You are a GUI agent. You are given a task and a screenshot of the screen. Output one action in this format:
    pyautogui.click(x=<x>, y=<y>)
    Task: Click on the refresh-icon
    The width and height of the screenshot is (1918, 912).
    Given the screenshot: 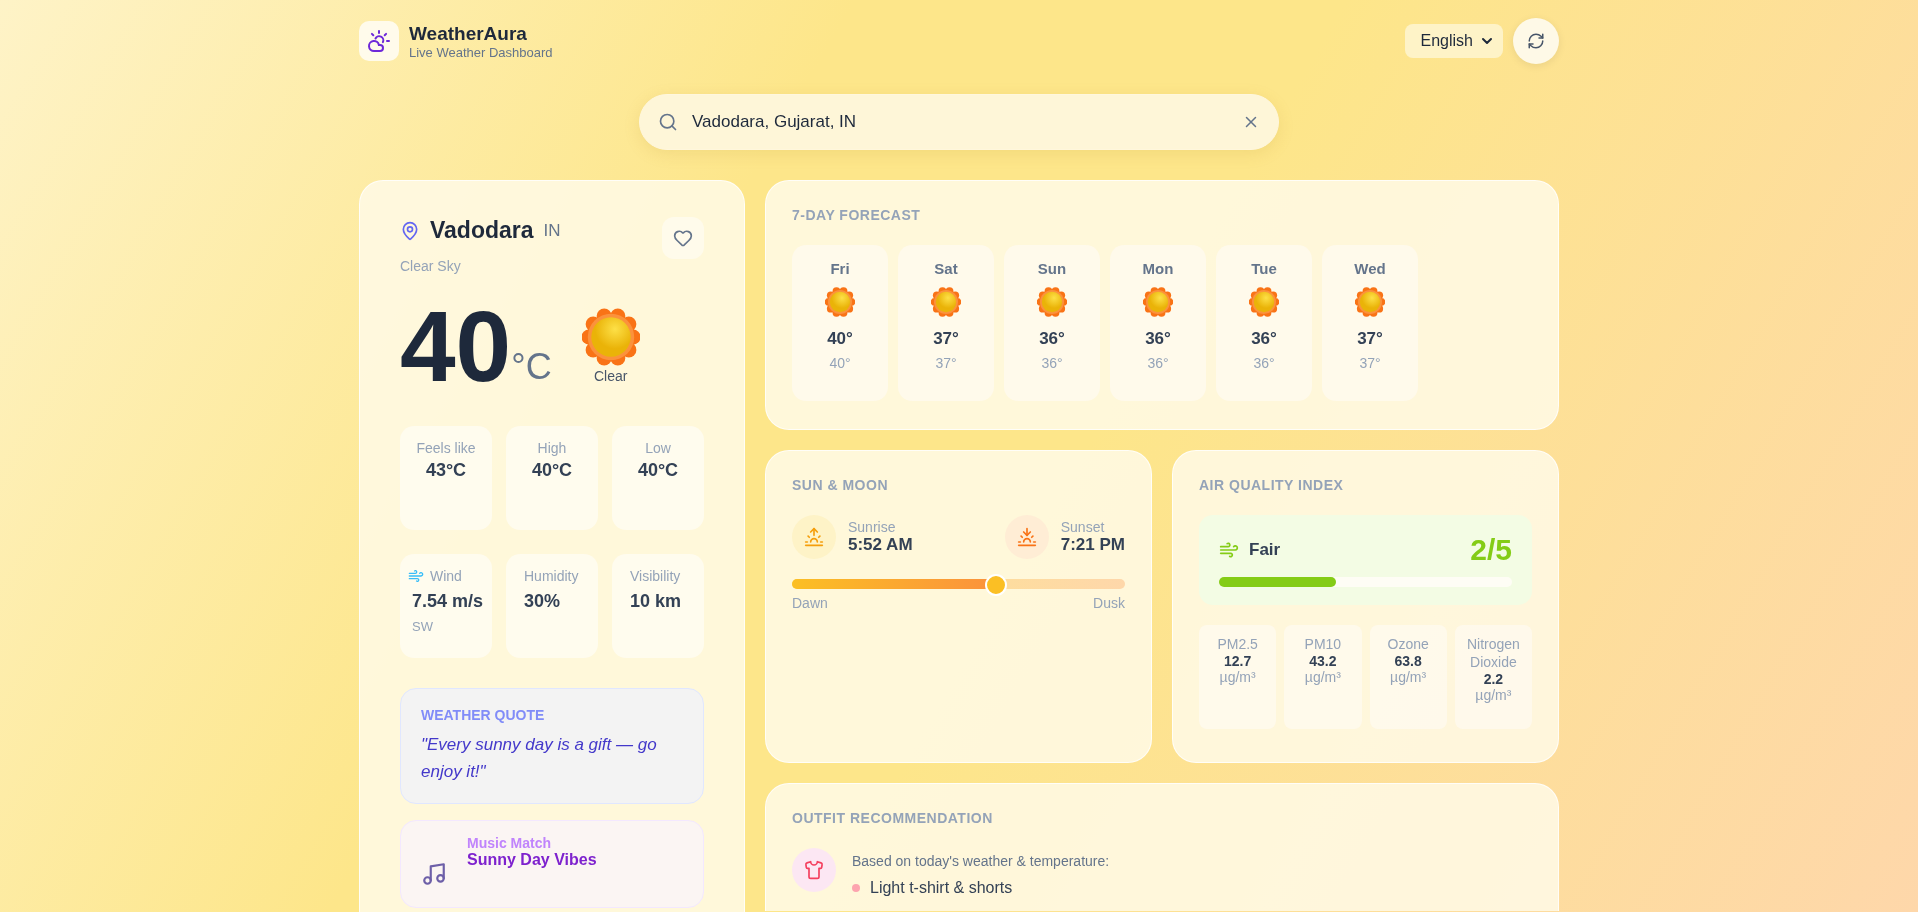 What is the action you would take?
    pyautogui.click(x=1536, y=41)
    